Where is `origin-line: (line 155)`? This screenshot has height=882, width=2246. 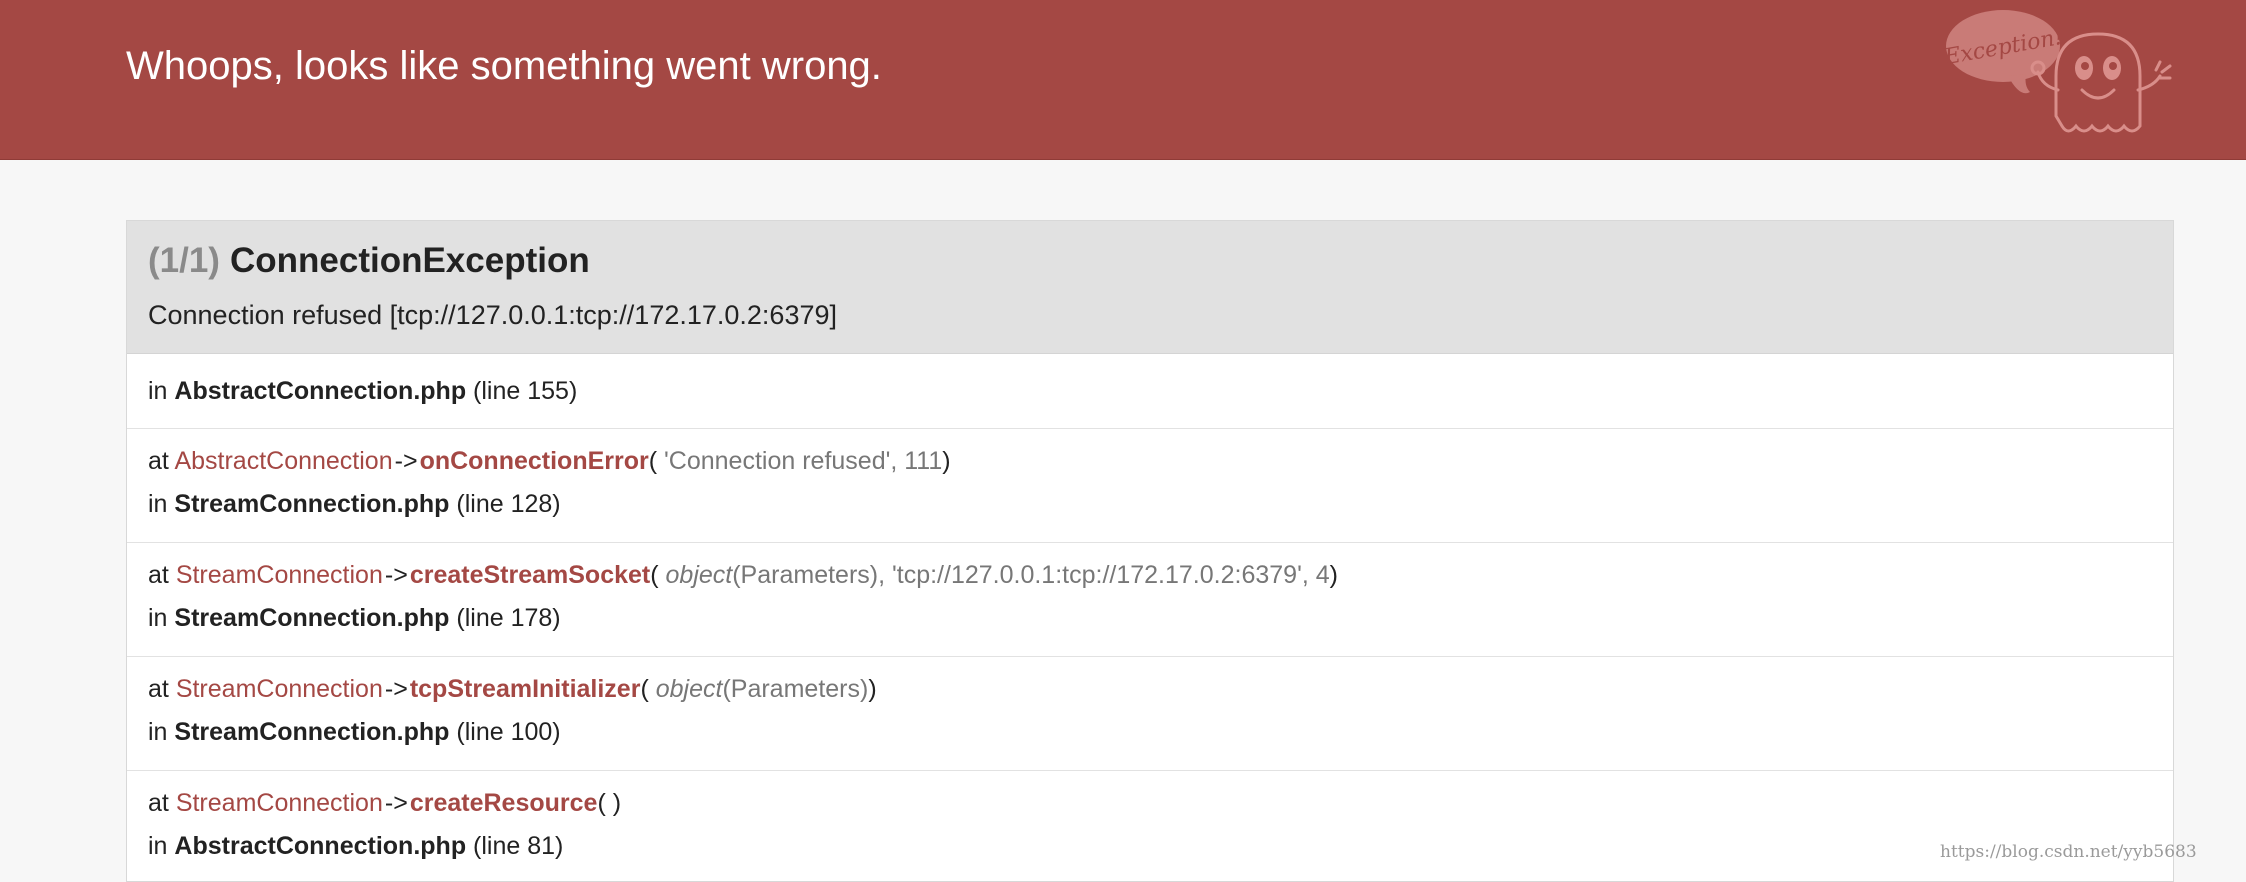 origin-line: (line 155) is located at coordinates (525, 391).